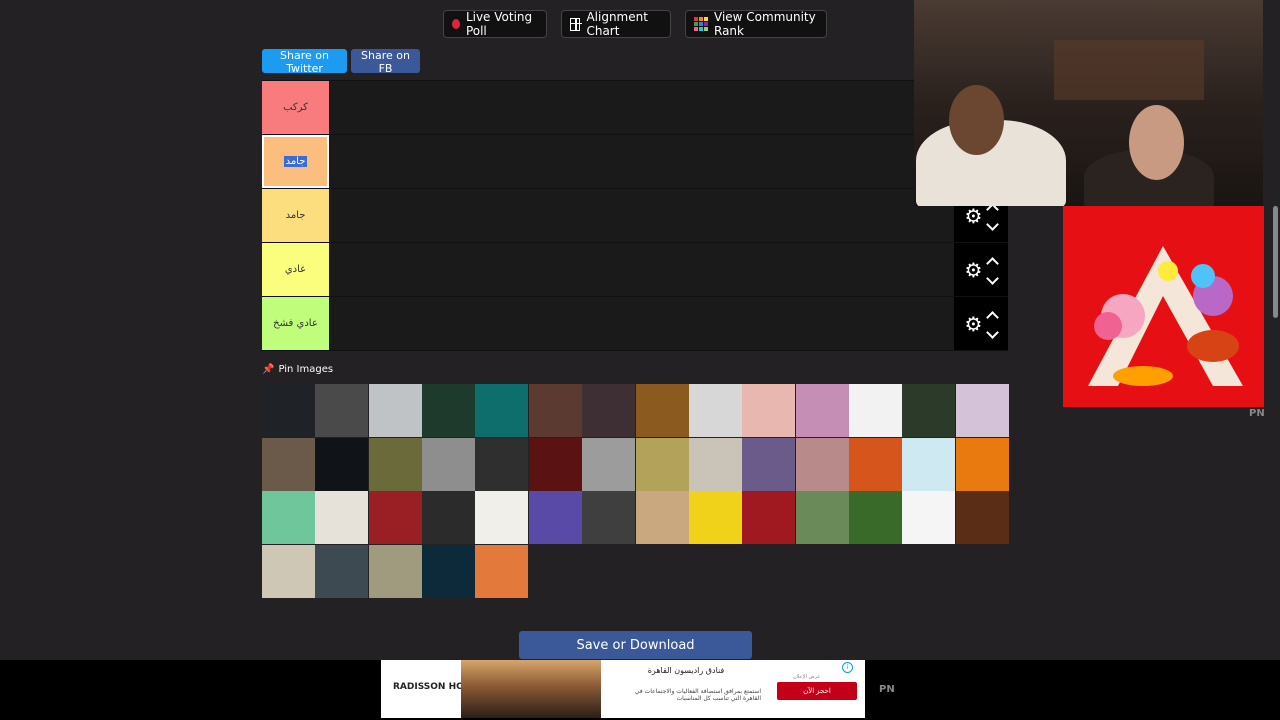 This screenshot has height=720, width=1280. What do you see at coordinates (817, 691) in the screenshot?
I see `ad-cta-button: احجز الآن` at bounding box center [817, 691].